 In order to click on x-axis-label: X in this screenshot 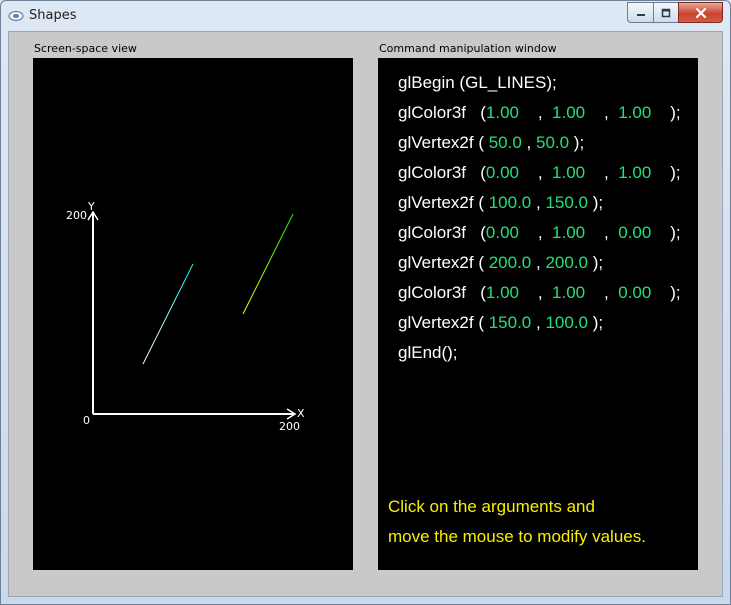, I will do `click(301, 413)`.